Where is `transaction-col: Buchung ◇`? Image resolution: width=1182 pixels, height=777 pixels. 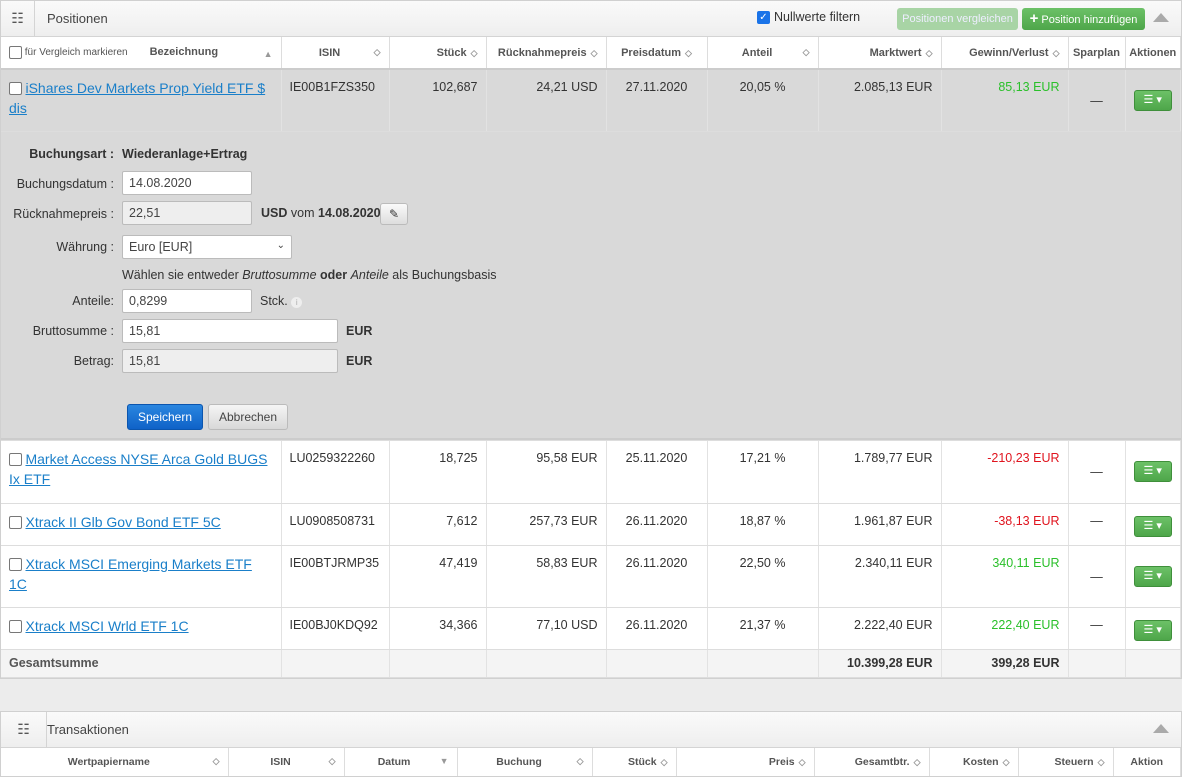
transaction-col: Buchung ◇ is located at coordinates (525, 761).